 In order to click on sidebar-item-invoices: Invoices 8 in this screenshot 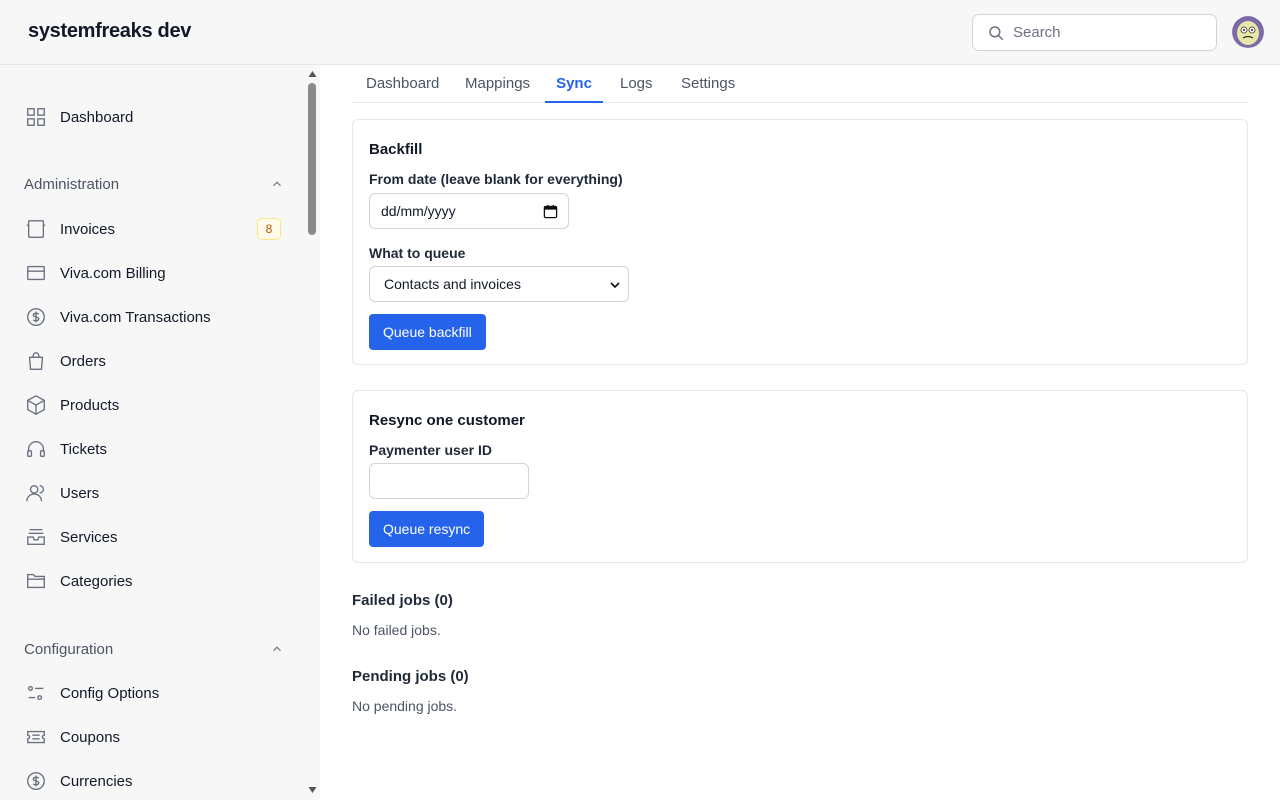, I will do `click(159, 229)`.